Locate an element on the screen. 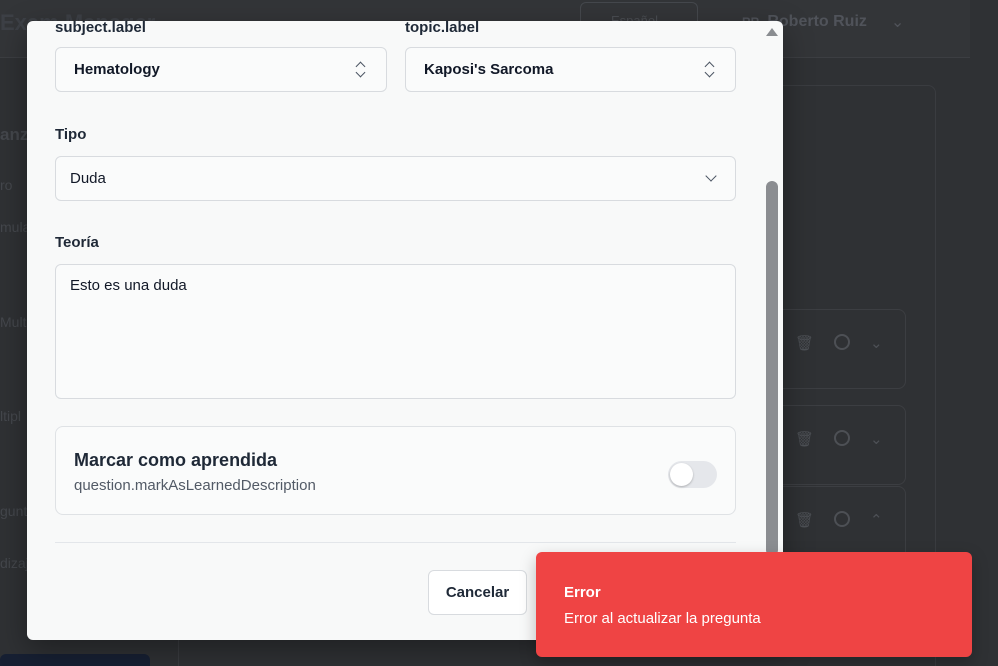 Image resolution: width=998 pixels, height=666 pixels. theory-textarea: Esto es una duda is located at coordinates (395, 331).